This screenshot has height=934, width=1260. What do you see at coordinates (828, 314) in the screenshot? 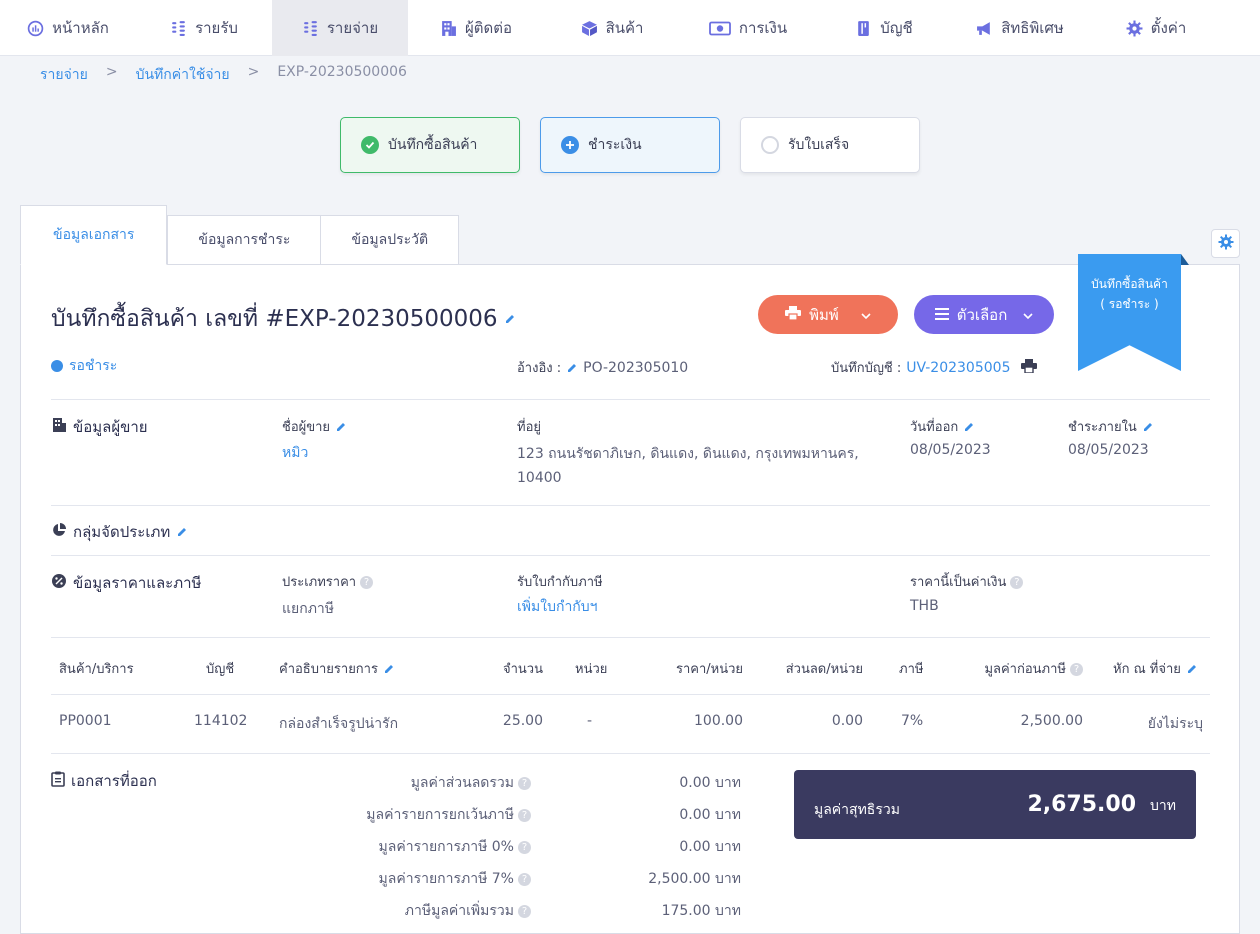
I see `print-button: พิมพ์` at bounding box center [828, 314].